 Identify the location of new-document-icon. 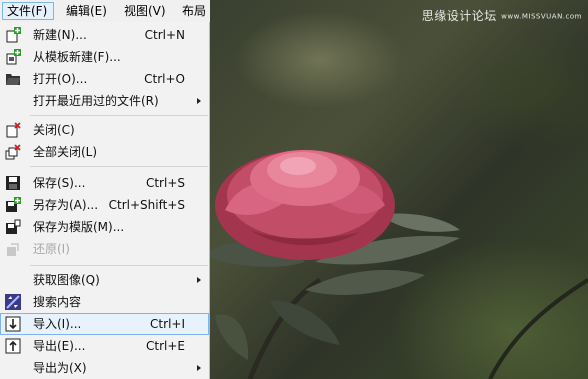
(13, 35).